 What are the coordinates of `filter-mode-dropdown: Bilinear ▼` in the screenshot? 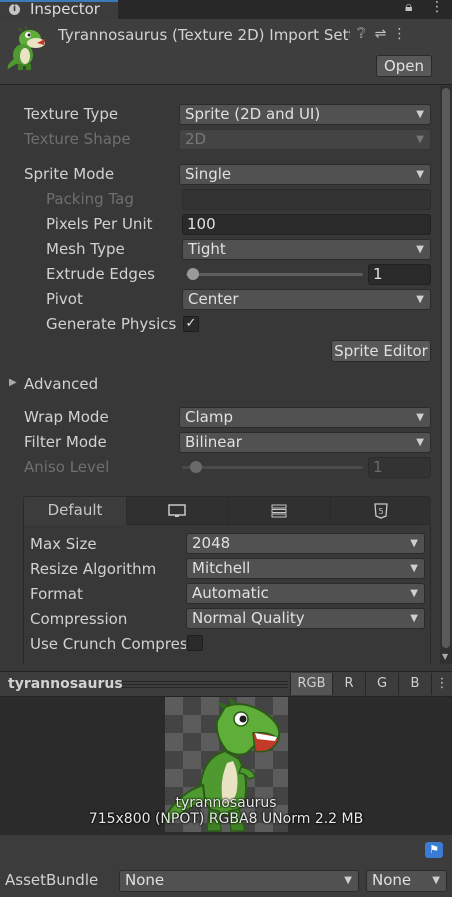 It's located at (305, 442).